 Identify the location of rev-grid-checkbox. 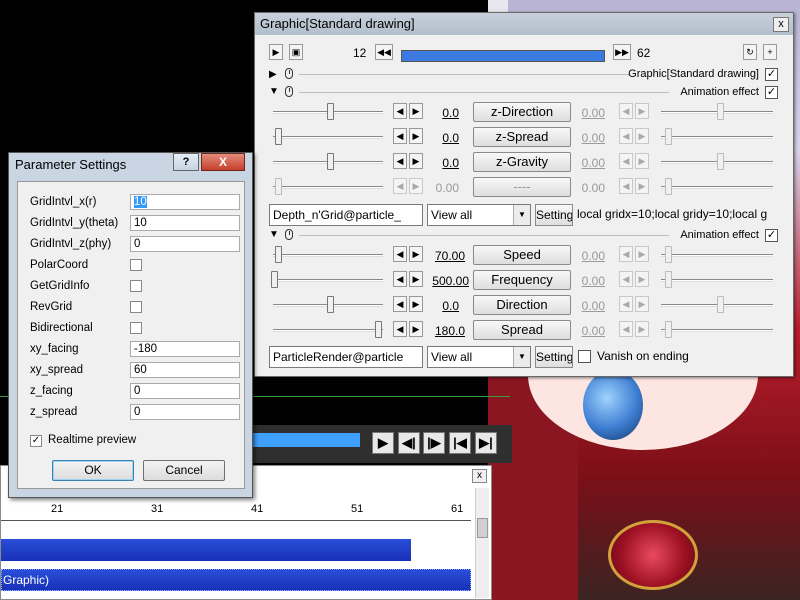
(136, 307).